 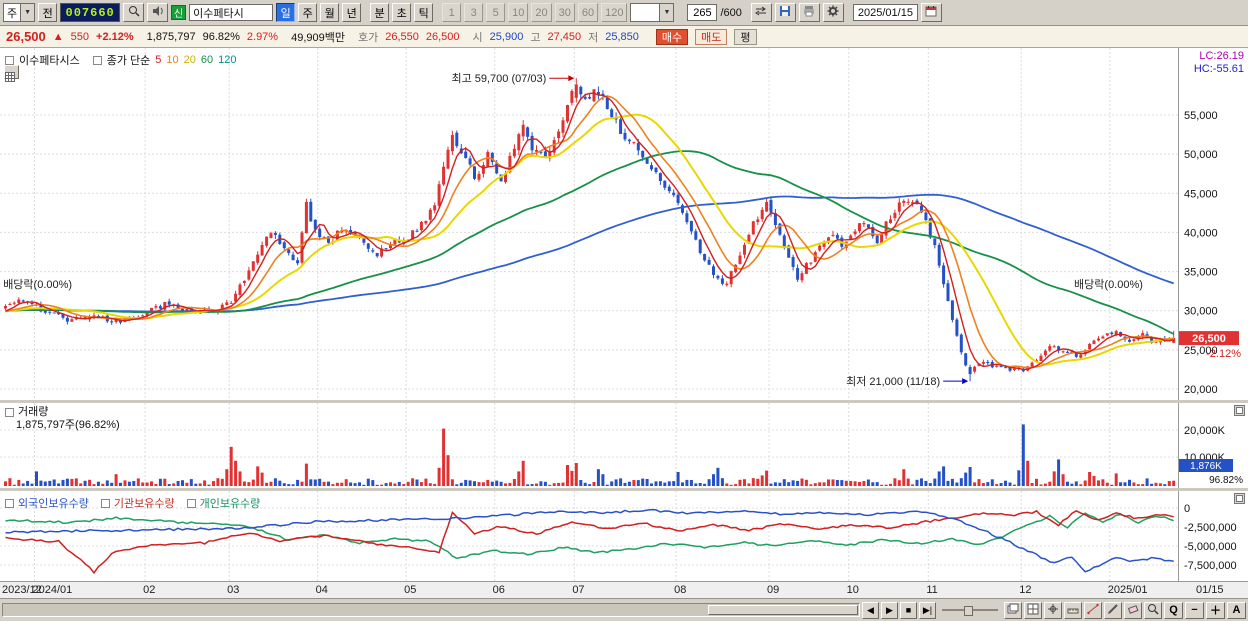 What do you see at coordinates (352, 12) in the screenshot?
I see `chart-type-yearly-button: 년` at bounding box center [352, 12].